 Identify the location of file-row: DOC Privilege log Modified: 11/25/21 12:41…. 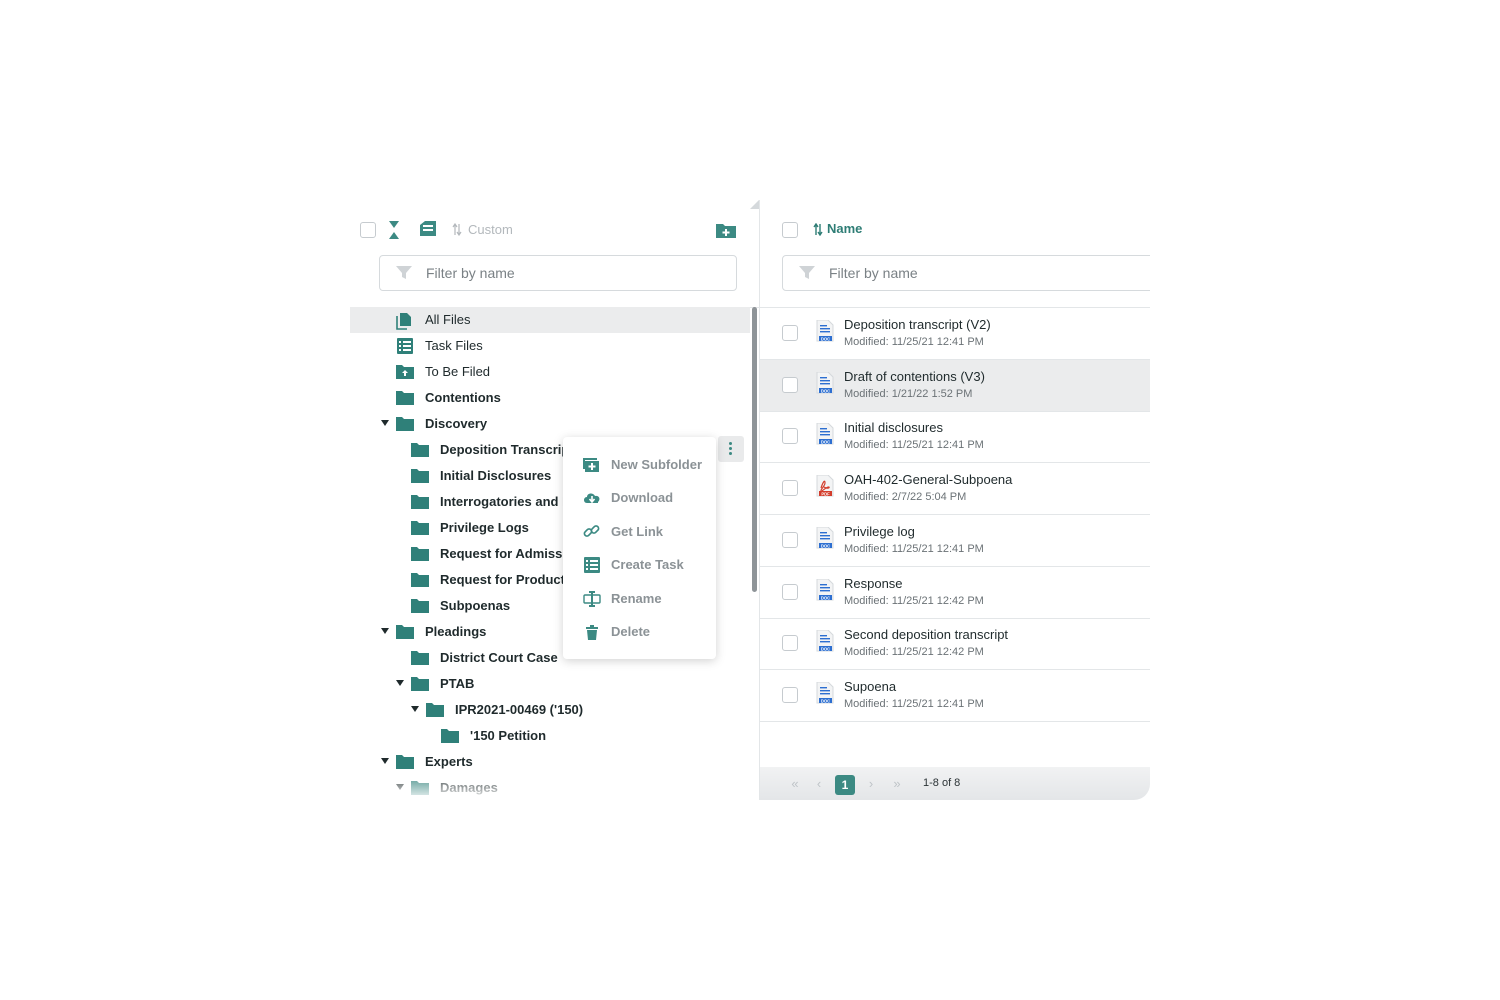
(955, 540).